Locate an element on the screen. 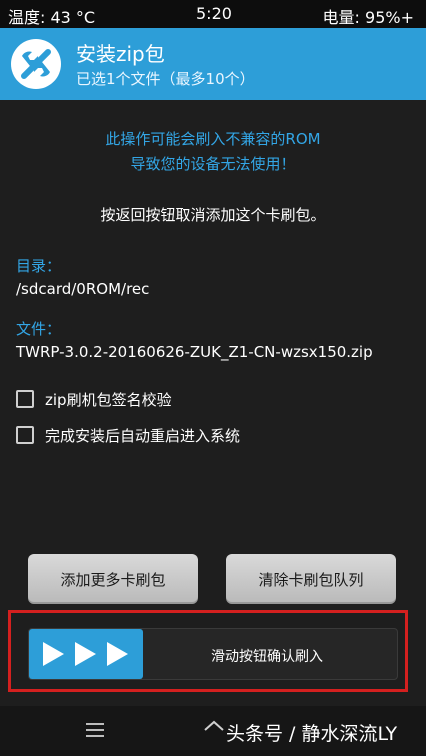 The height and width of the screenshot is (756, 426). slider-label: 滑动按钮确认刷入 is located at coordinates (267, 657).